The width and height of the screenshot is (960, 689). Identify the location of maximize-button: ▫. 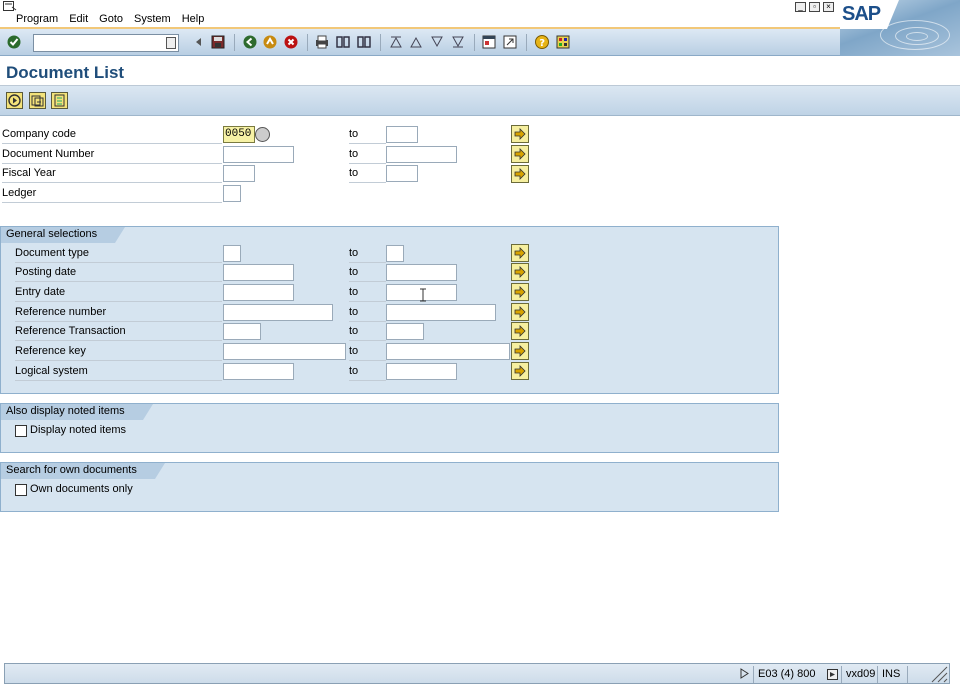
(814, 7).